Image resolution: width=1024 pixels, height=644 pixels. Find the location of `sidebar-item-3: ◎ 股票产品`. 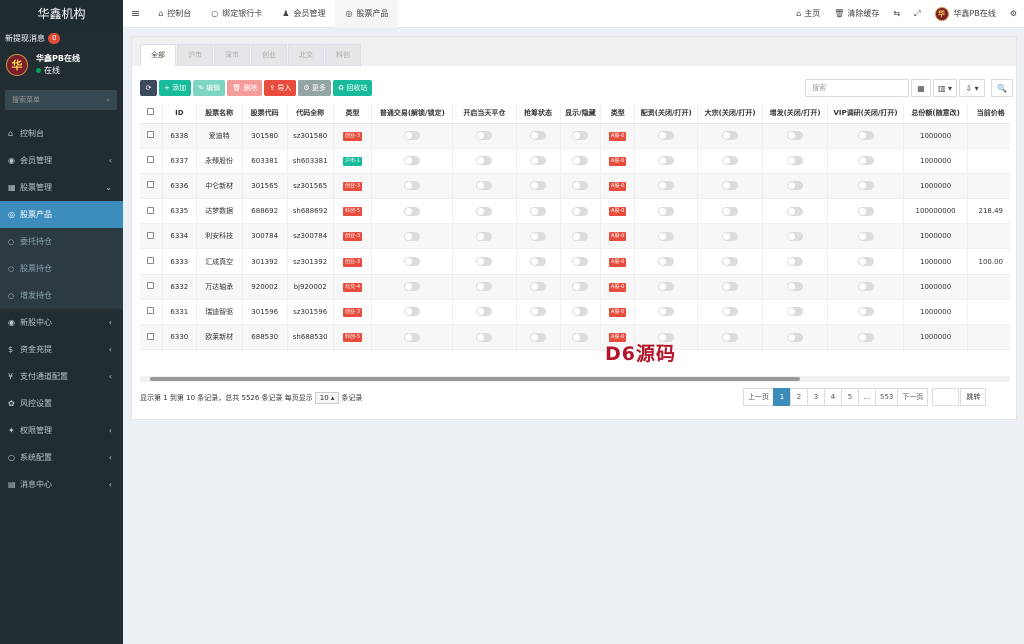

sidebar-item-3: ◎ 股票产品 is located at coordinates (61, 214).